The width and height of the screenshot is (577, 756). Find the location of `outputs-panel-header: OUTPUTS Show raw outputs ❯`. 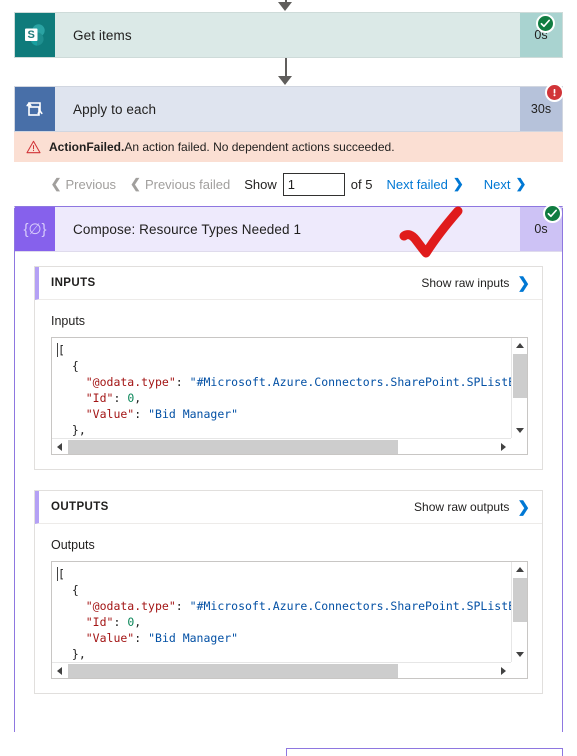

outputs-panel-header: OUTPUTS Show raw outputs ❯ is located at coordinates (288, 507).